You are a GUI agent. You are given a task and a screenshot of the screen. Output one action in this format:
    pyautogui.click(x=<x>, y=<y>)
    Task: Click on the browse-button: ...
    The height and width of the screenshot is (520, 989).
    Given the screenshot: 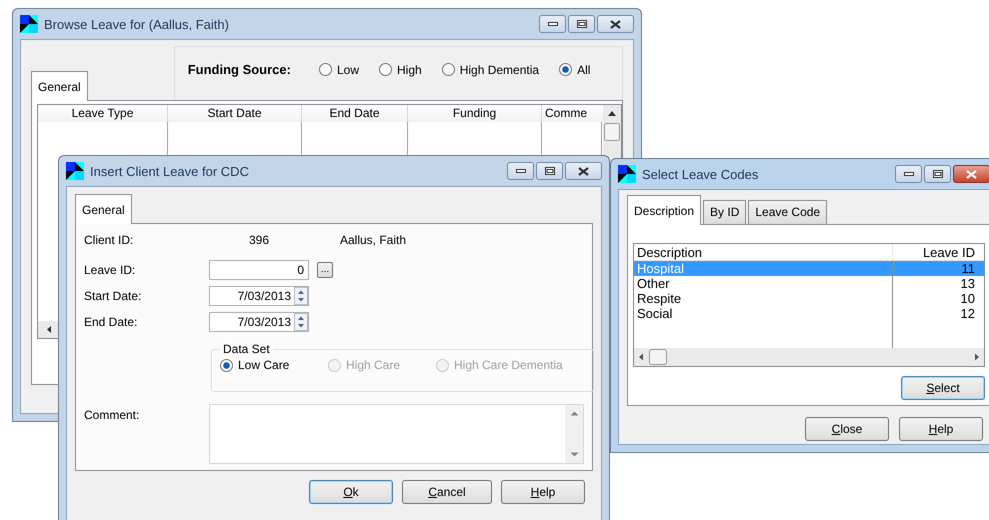 What is the action you would take?
    pyautogui.click(x=325, y=270)
    